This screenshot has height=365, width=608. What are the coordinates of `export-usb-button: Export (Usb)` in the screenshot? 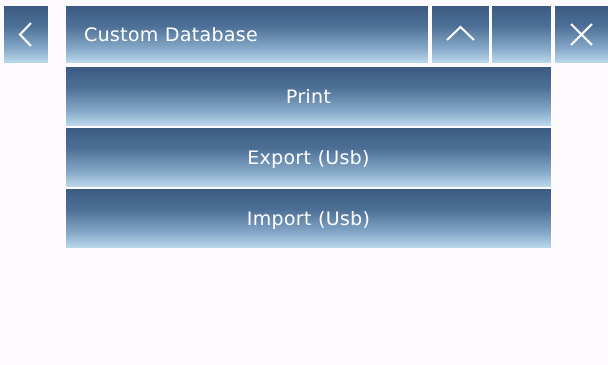 It's located at (308, 157).